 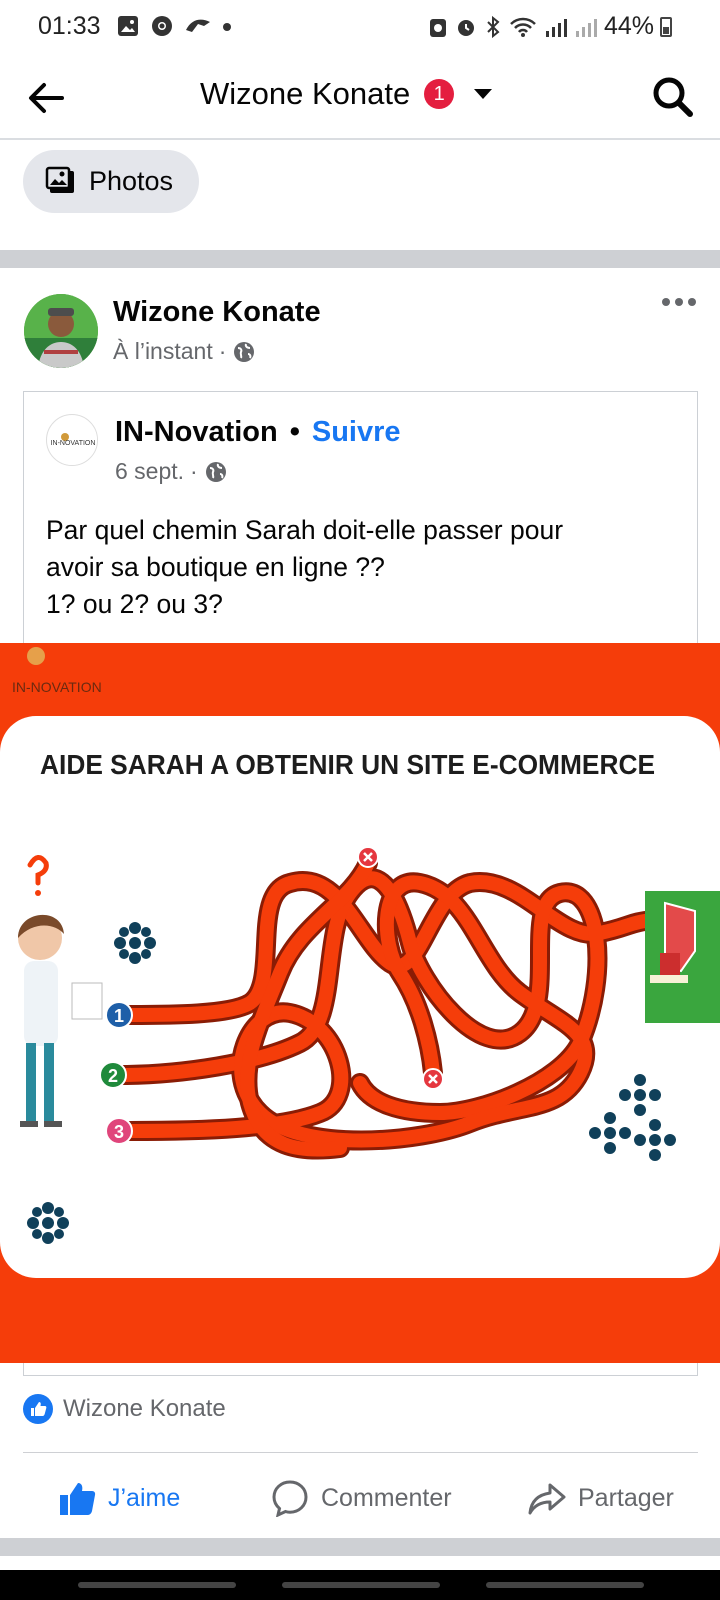 I want to click on reaction-names: Wizone Konate, so click(x=144, y=1408).